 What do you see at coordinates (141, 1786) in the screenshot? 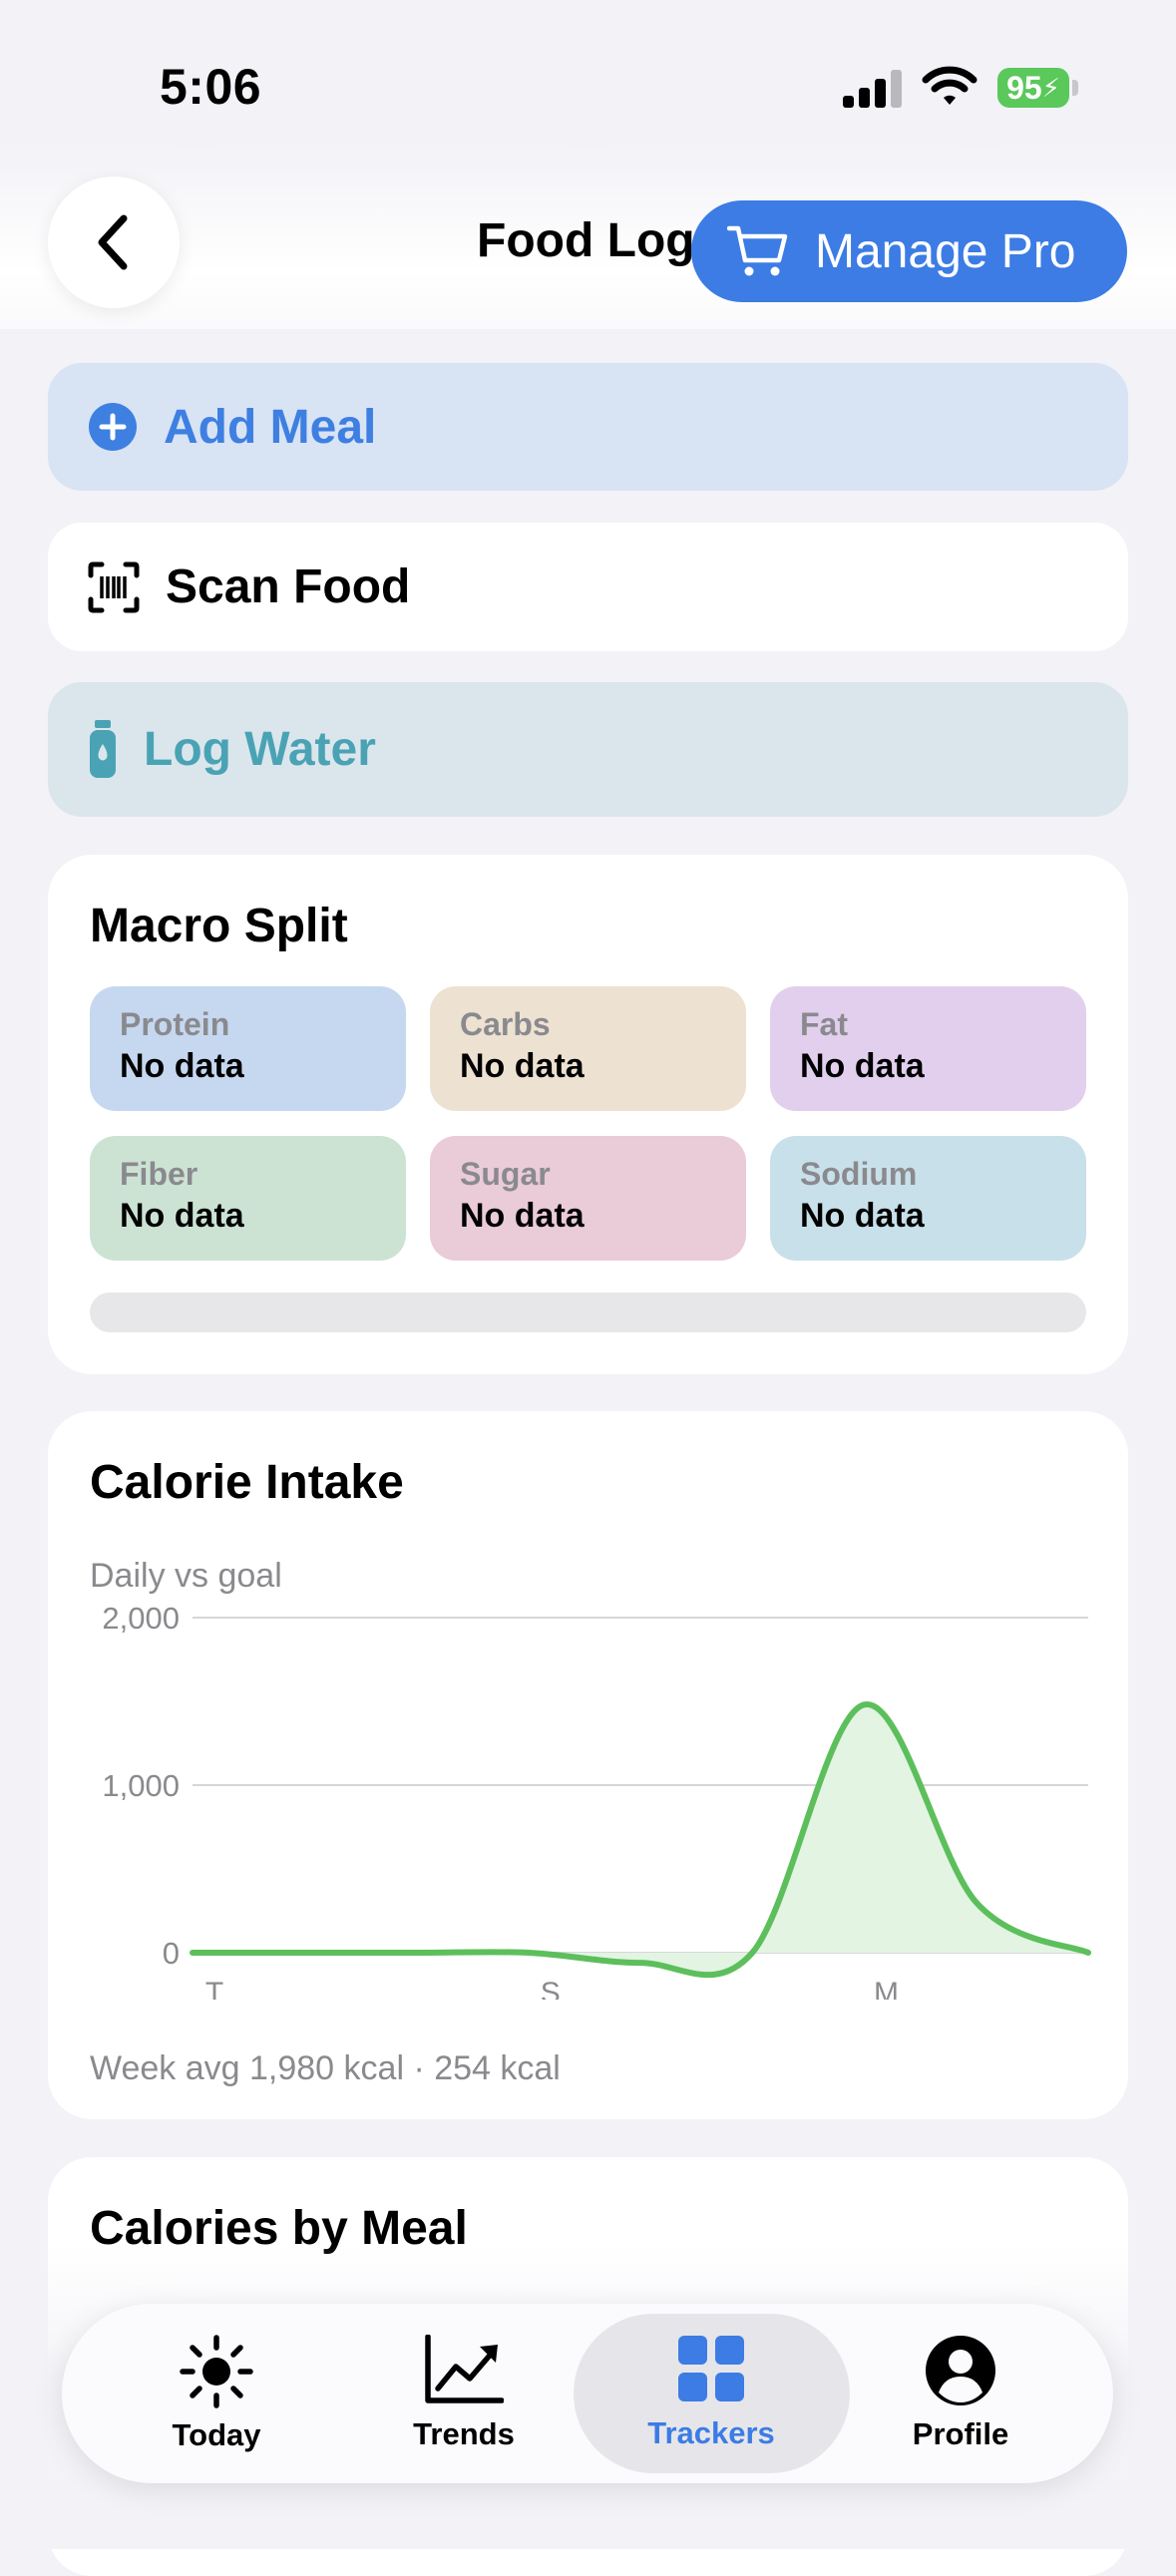
I see `y-tick-label: 1,000` at bounding box center [141, 1786].